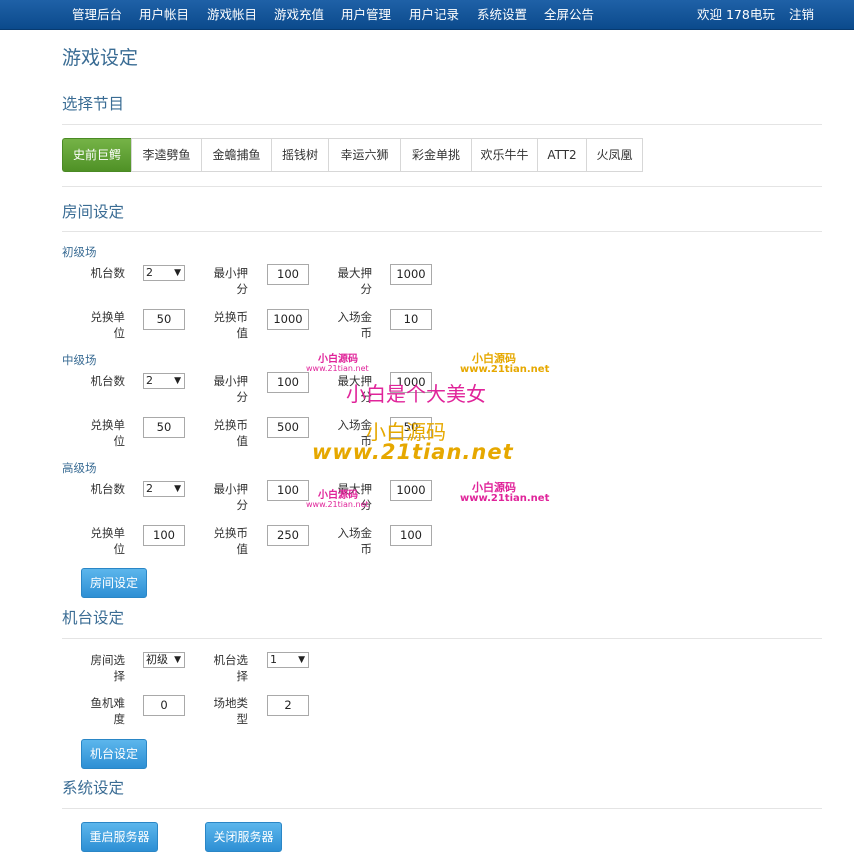  Describe the element at coordinates (411, 427) in the screenshot. I see `entry-coin-input: 50` at that location.